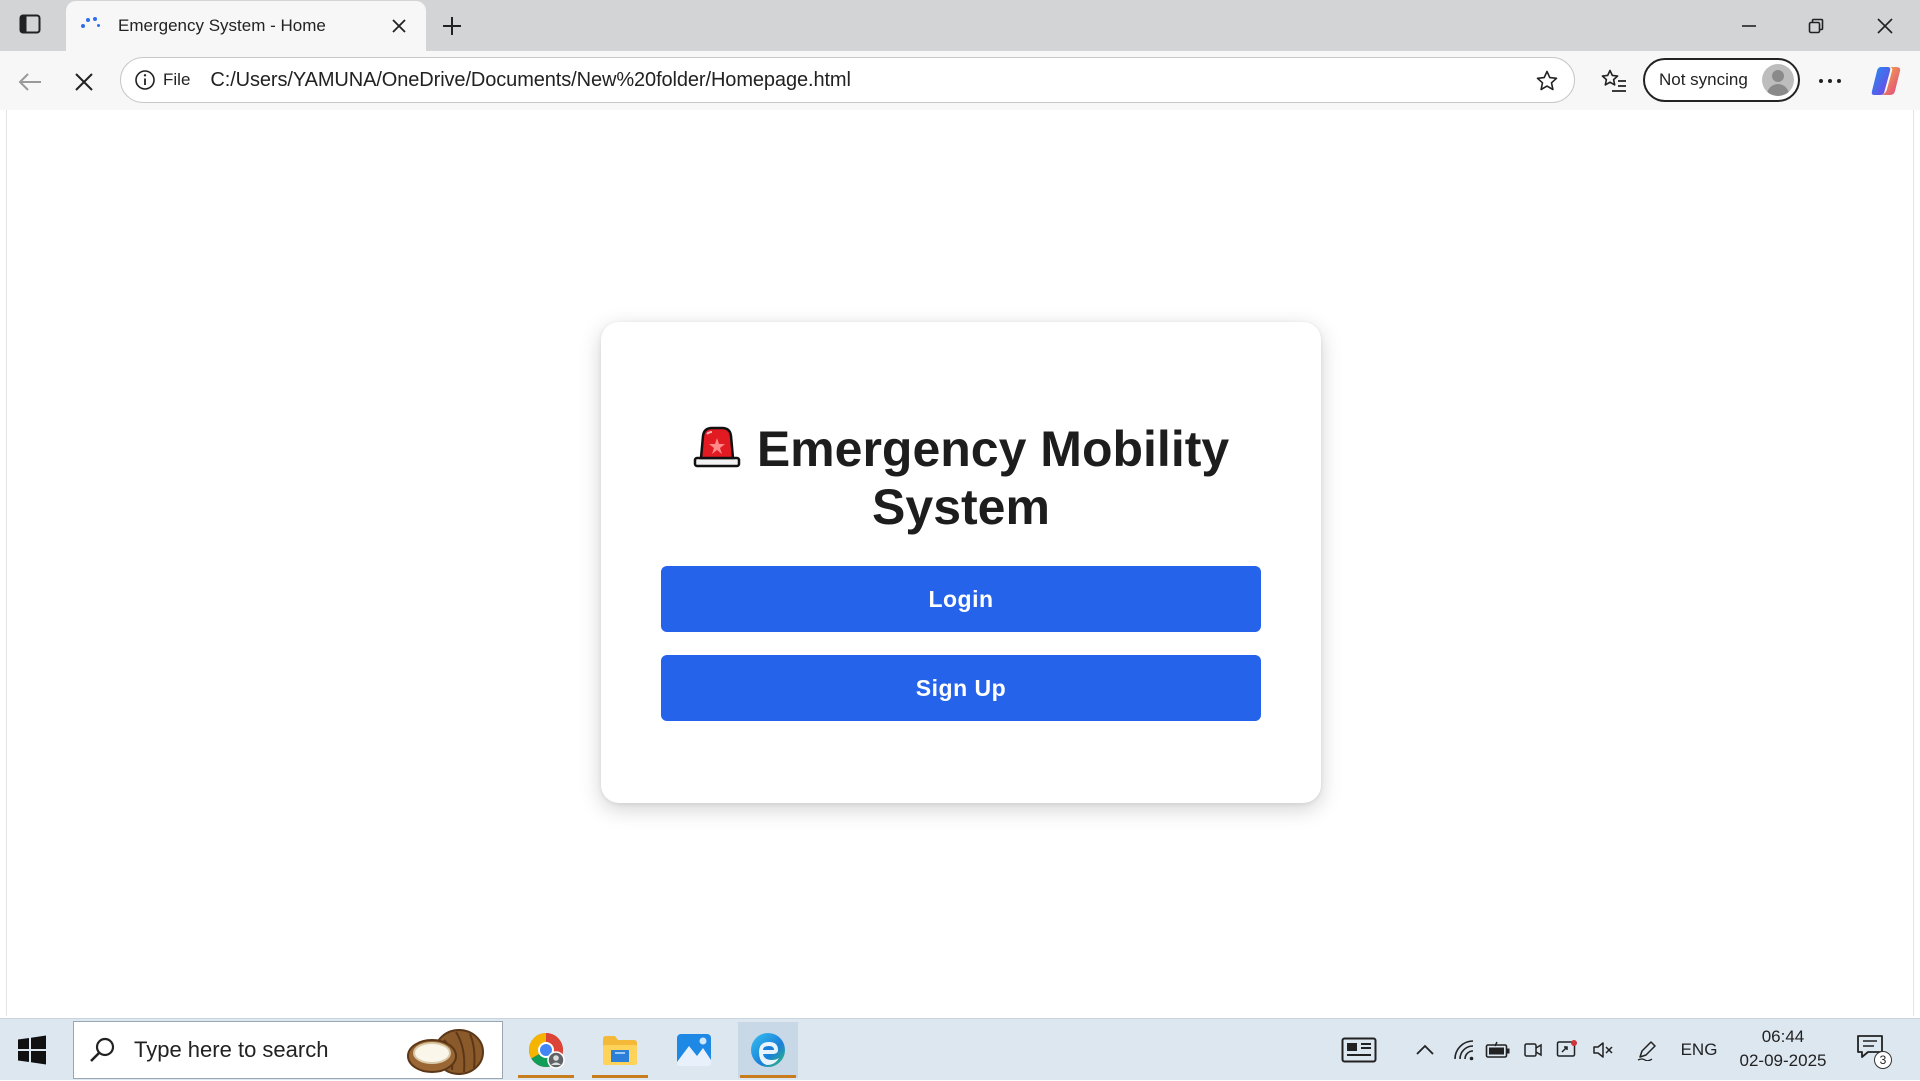  Describe the element at coordinates (993, 478) in the screenshot. I see `page-title-text: Emergency Mobility System` at that location.